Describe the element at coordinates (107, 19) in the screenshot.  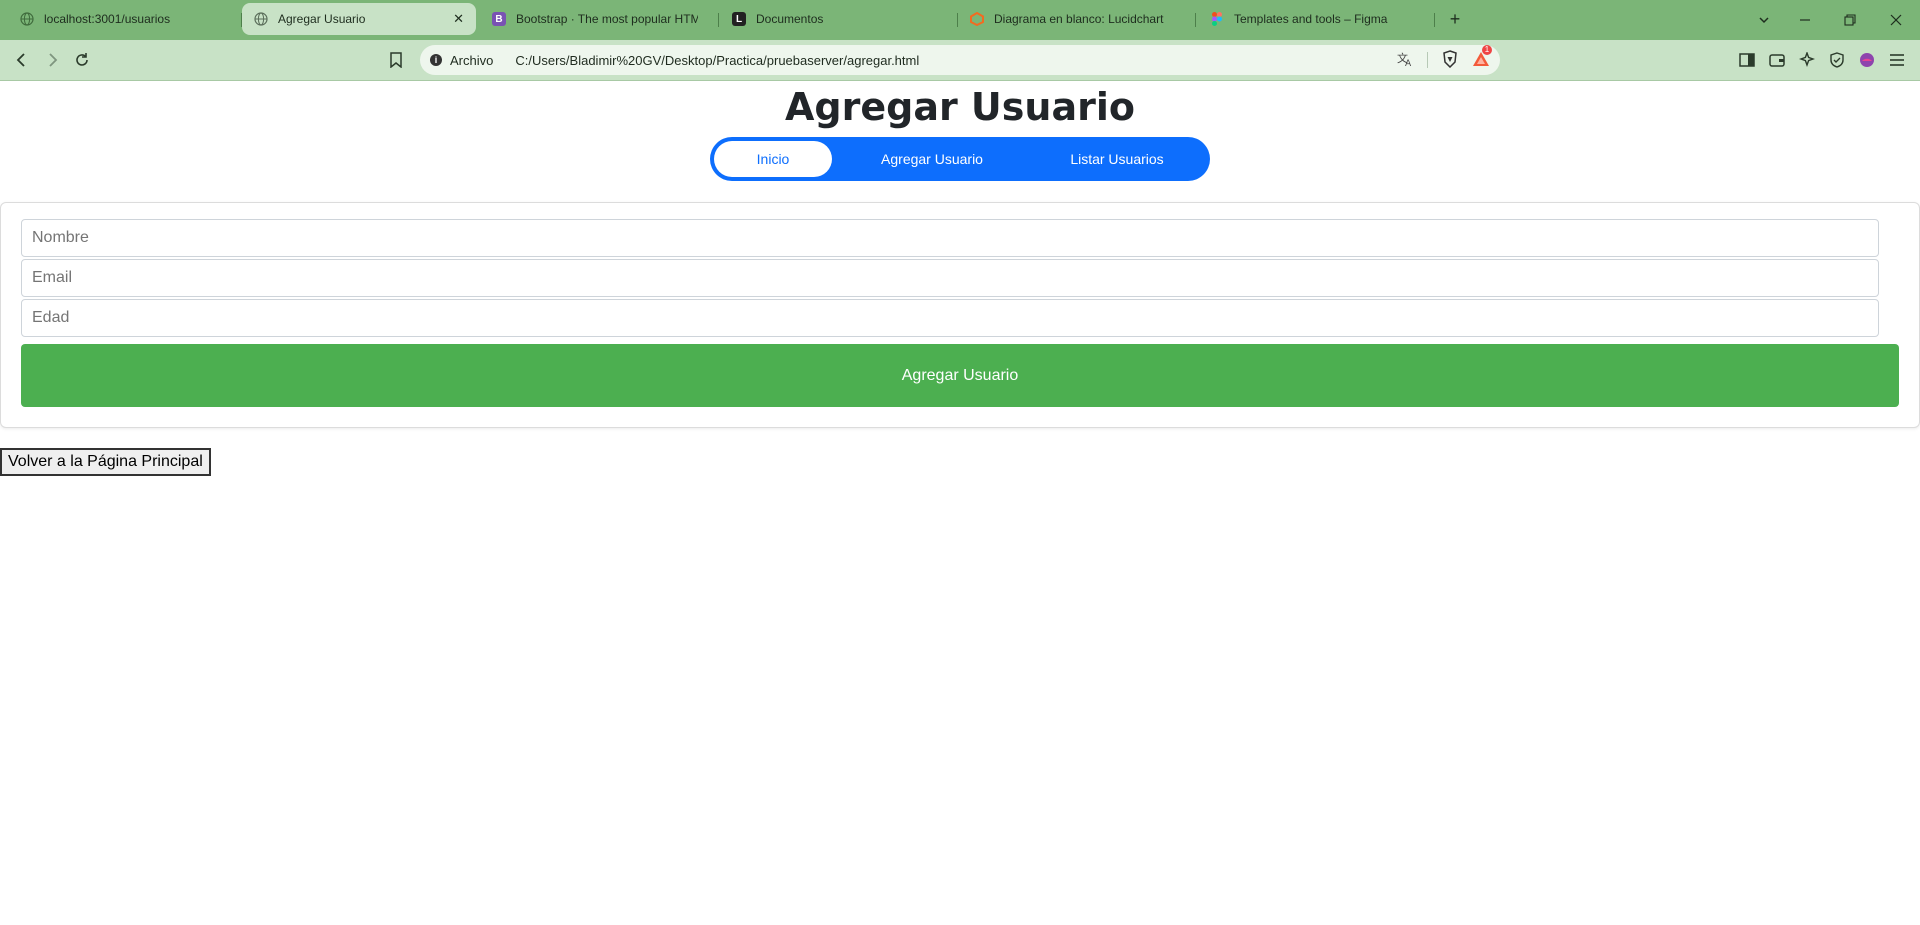
I see `tab-title: localhost:3001/usuarios` at that location.